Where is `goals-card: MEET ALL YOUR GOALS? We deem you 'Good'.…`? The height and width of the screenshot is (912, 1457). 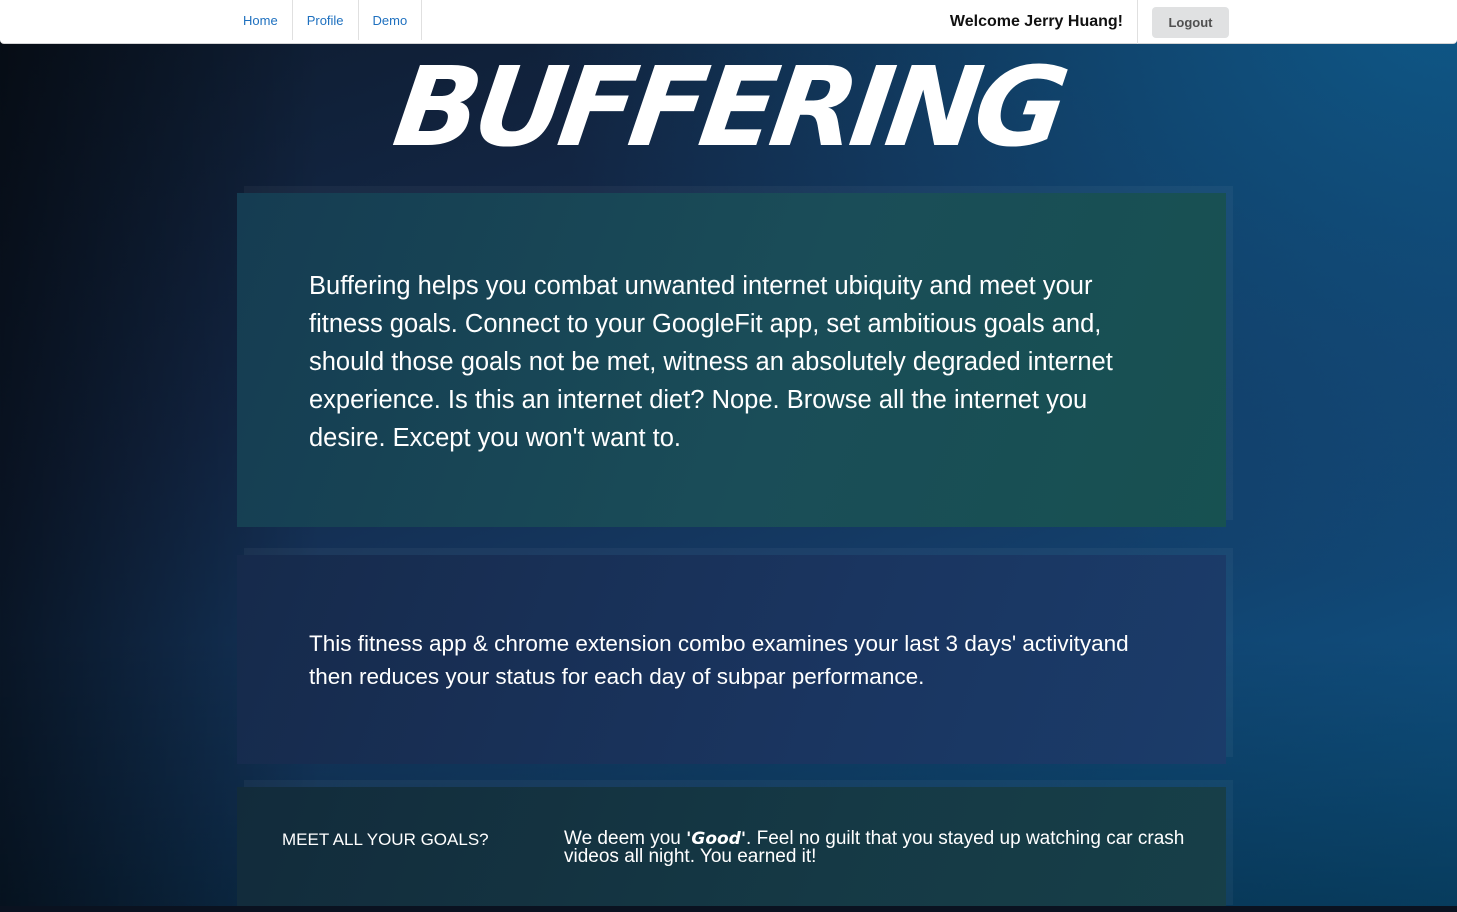 goals-card: MEET ALL YOUR GOALS? We deem you 'Good'.… is located at coordinates (731, 849).